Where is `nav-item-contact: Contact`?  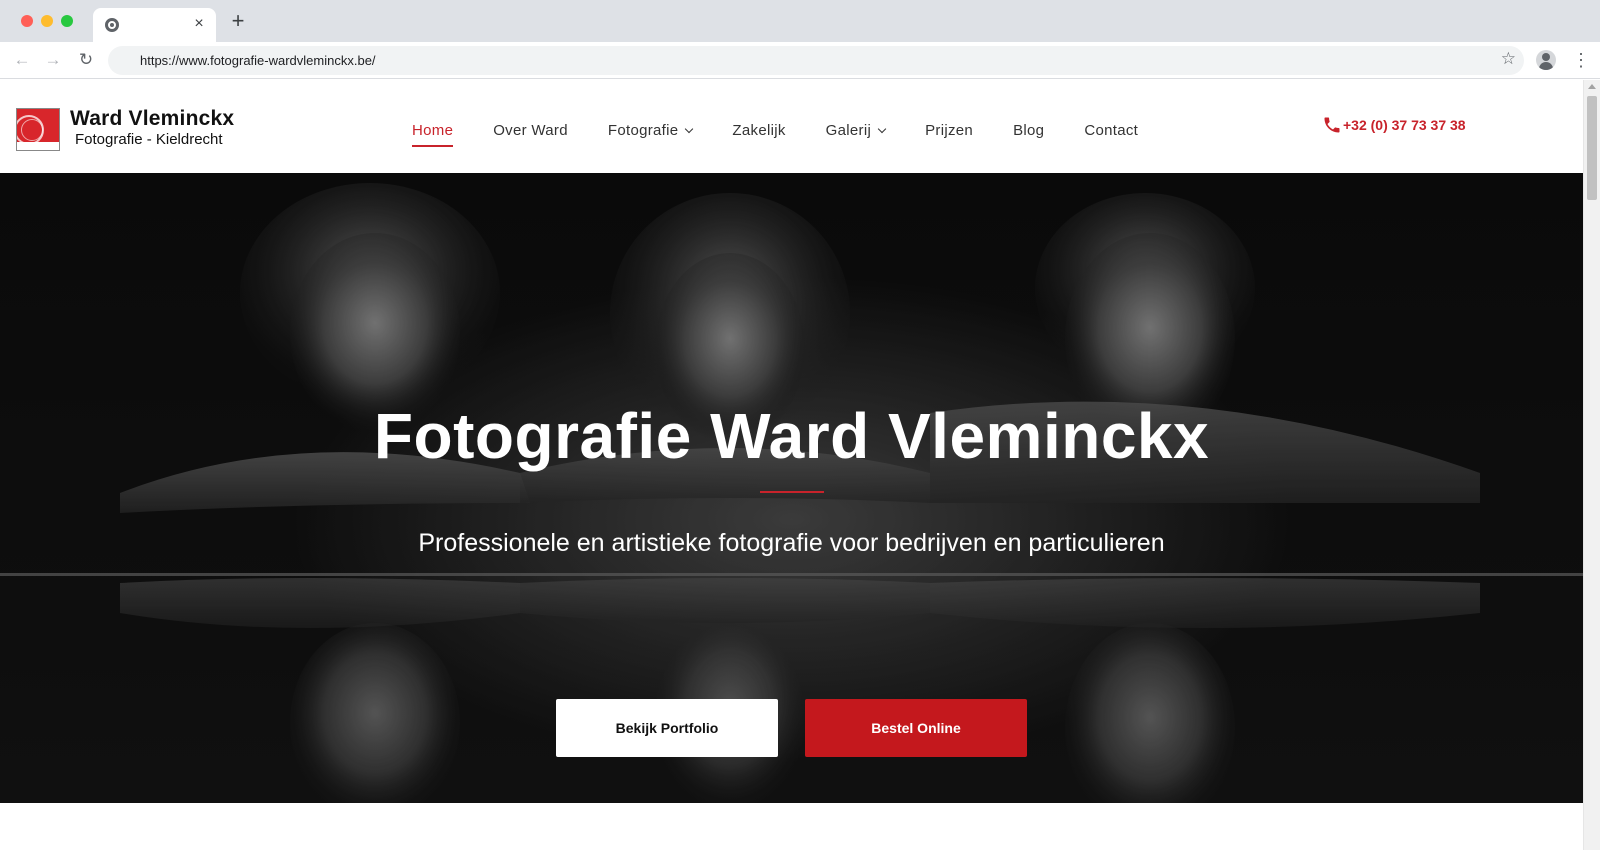
nav-item-contact: Contact is located at coordinates (1111, 130).